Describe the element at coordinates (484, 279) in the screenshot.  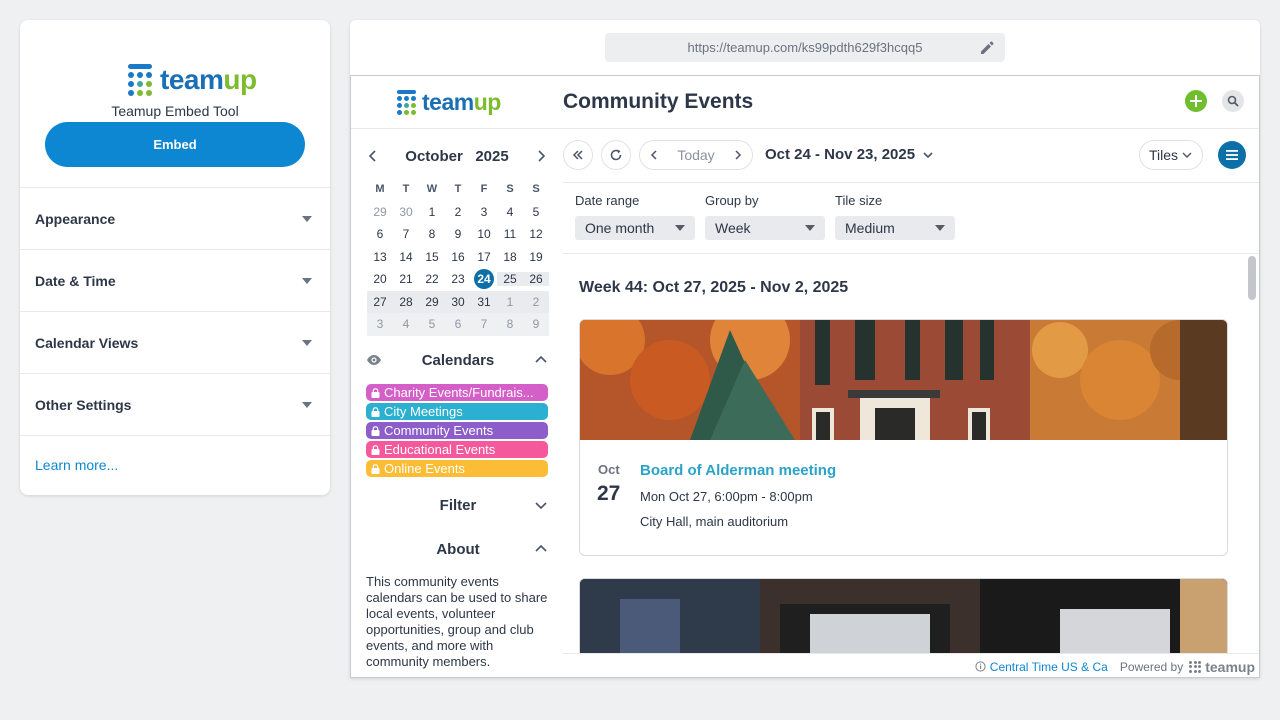
I see `today-day-cell: 24` at that location.